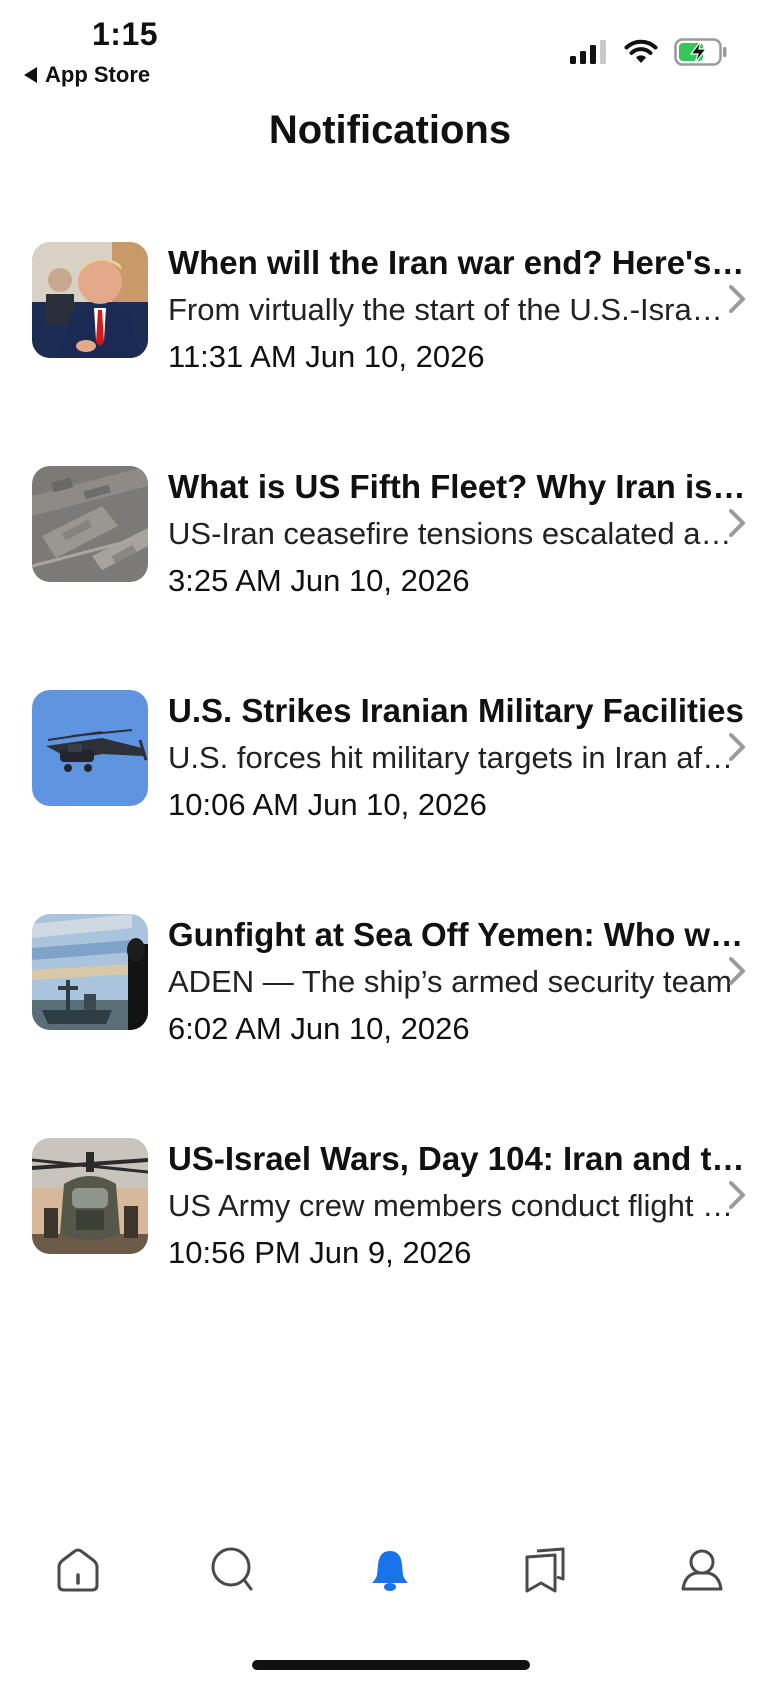 This screenshot has width=780, height=1688. Describe the element at coordinates (390, 130) in the screenshot. I see `page-title: Notifications` at that location.